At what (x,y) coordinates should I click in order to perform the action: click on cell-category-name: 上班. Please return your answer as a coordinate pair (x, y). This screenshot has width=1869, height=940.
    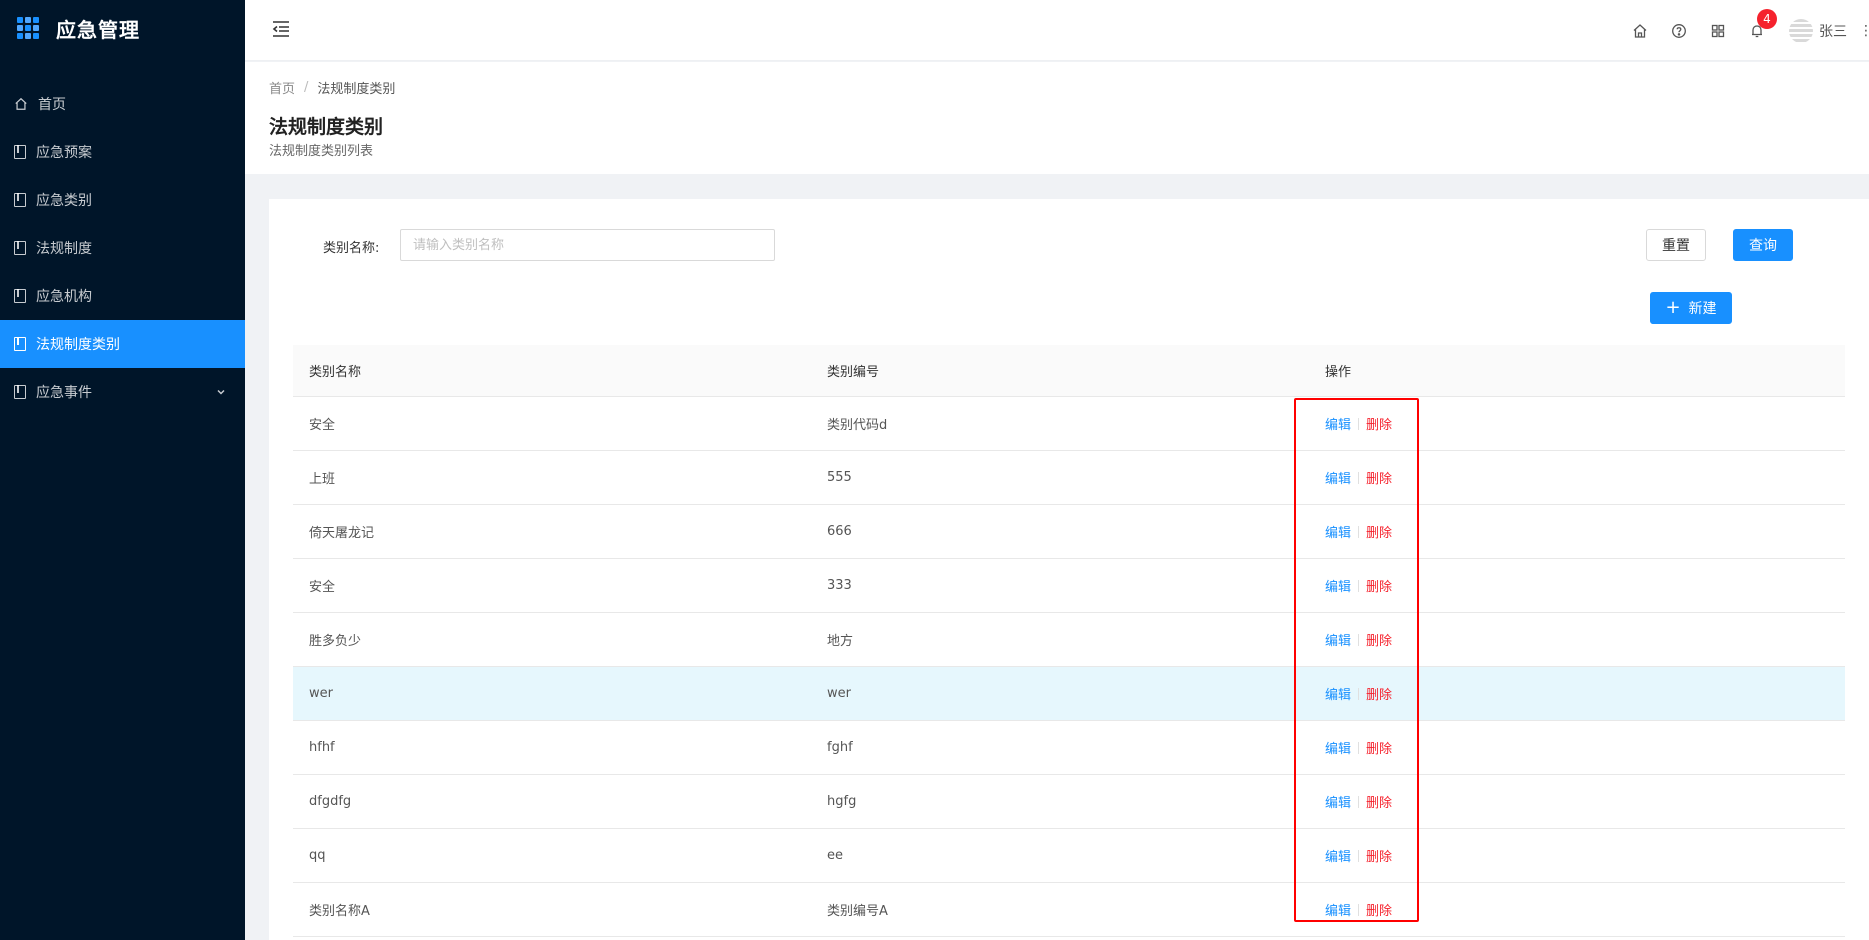
    Looking at the image, I should click on (322, 479).